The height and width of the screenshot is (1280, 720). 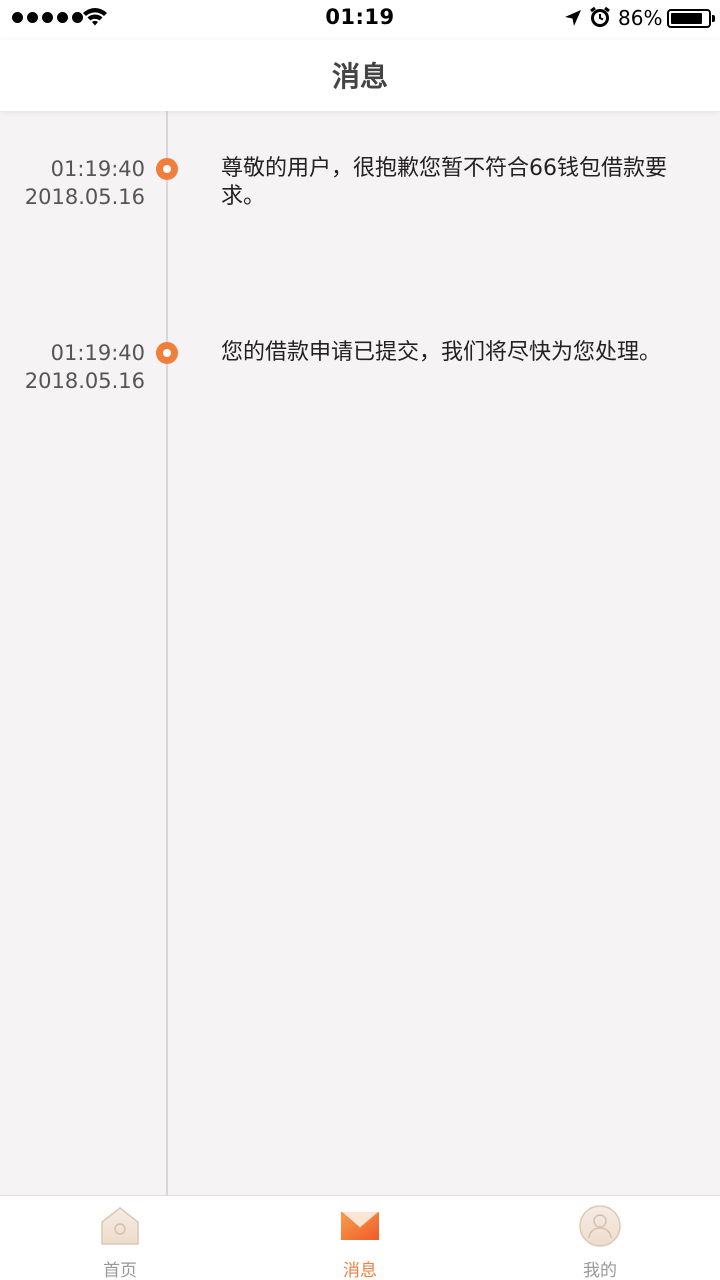 What do you see at coordinates (600, 1226) in the screenshot?
I see `profile-icon` at bounding box center [600, 1226].